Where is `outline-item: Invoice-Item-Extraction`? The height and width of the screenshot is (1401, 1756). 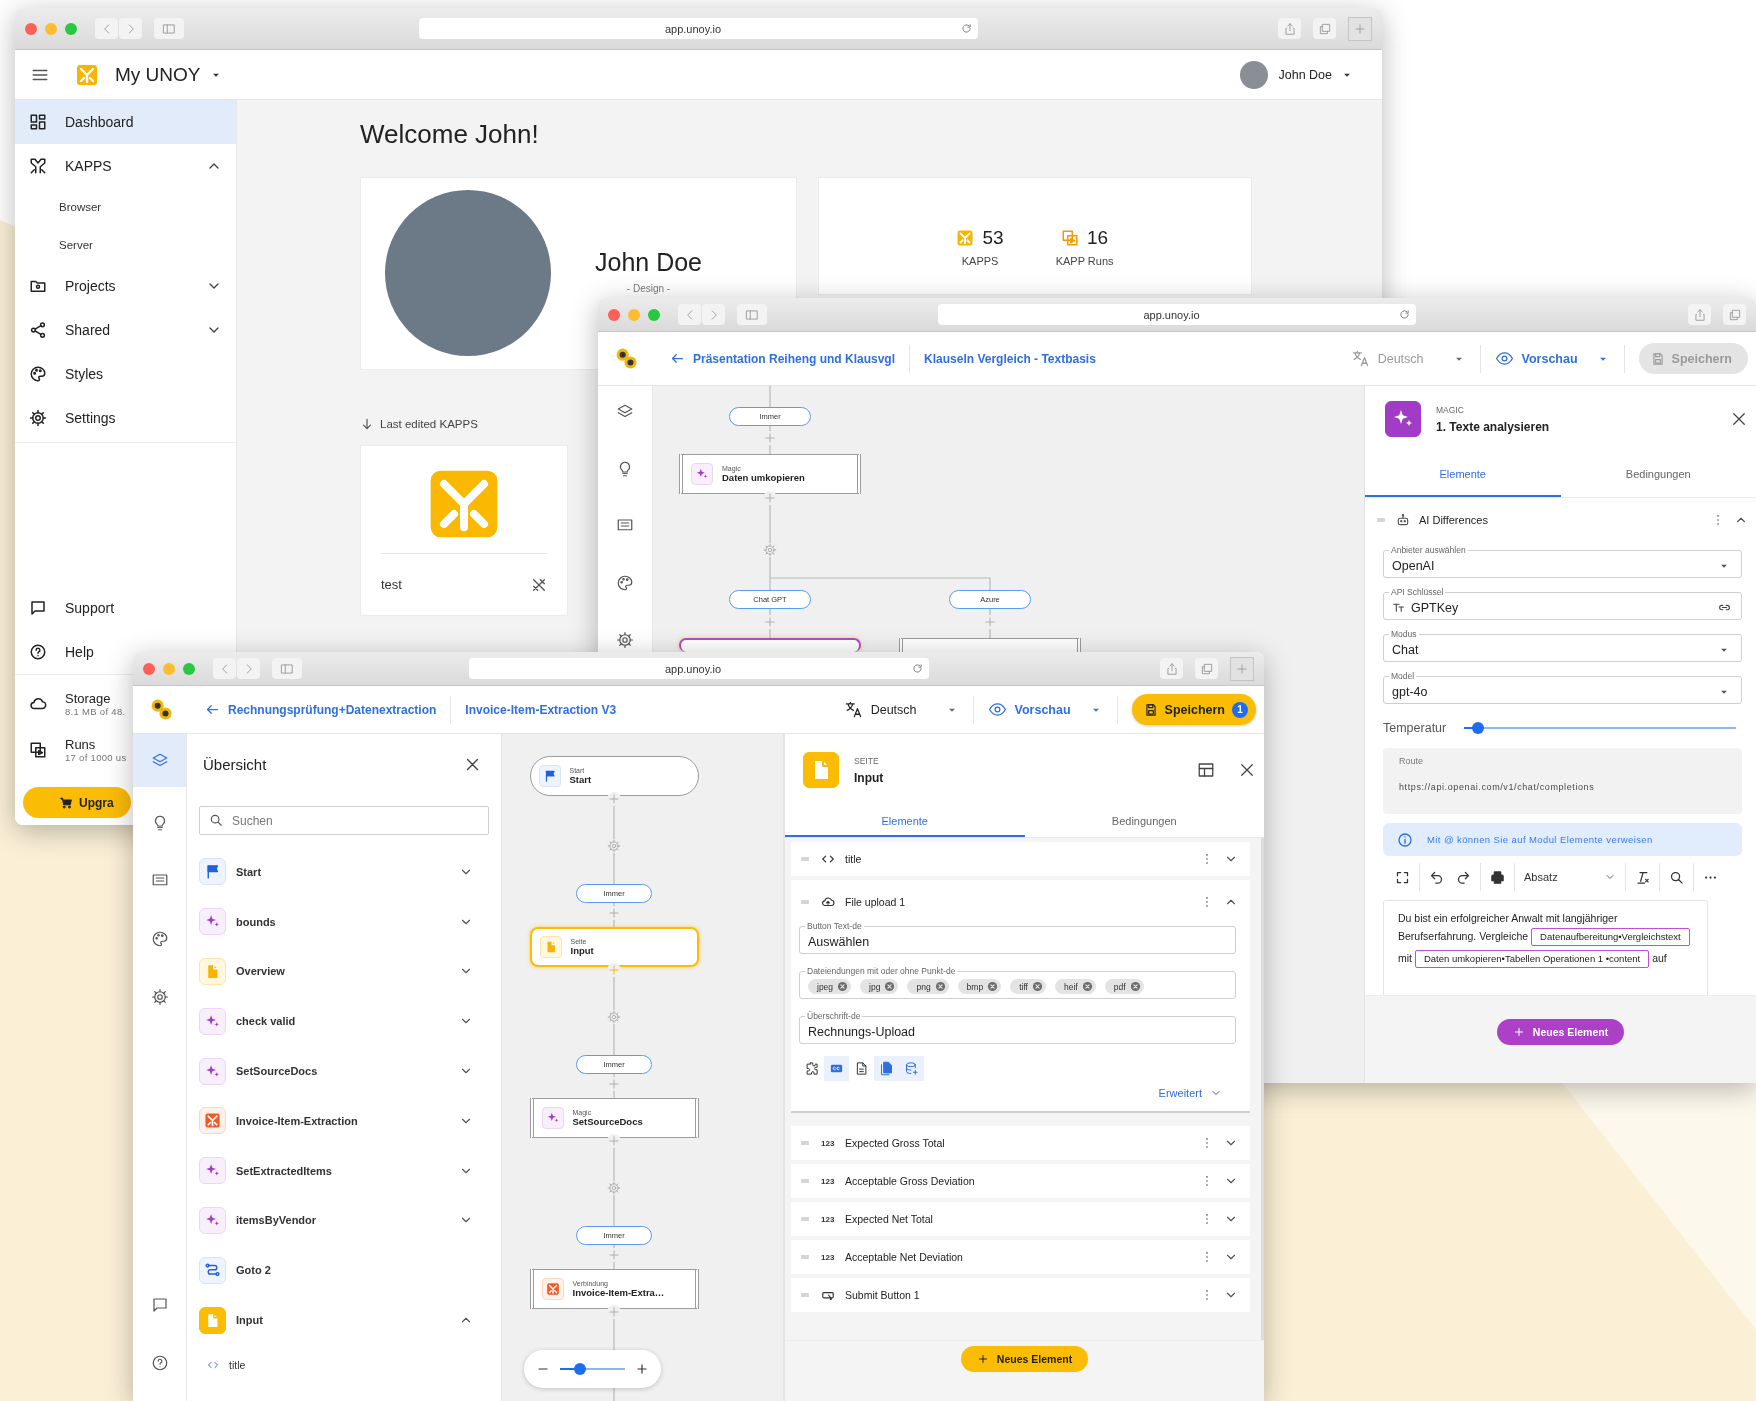 outline-item: Invoice-Item-Extraction is located at coordinates (344, 1121).